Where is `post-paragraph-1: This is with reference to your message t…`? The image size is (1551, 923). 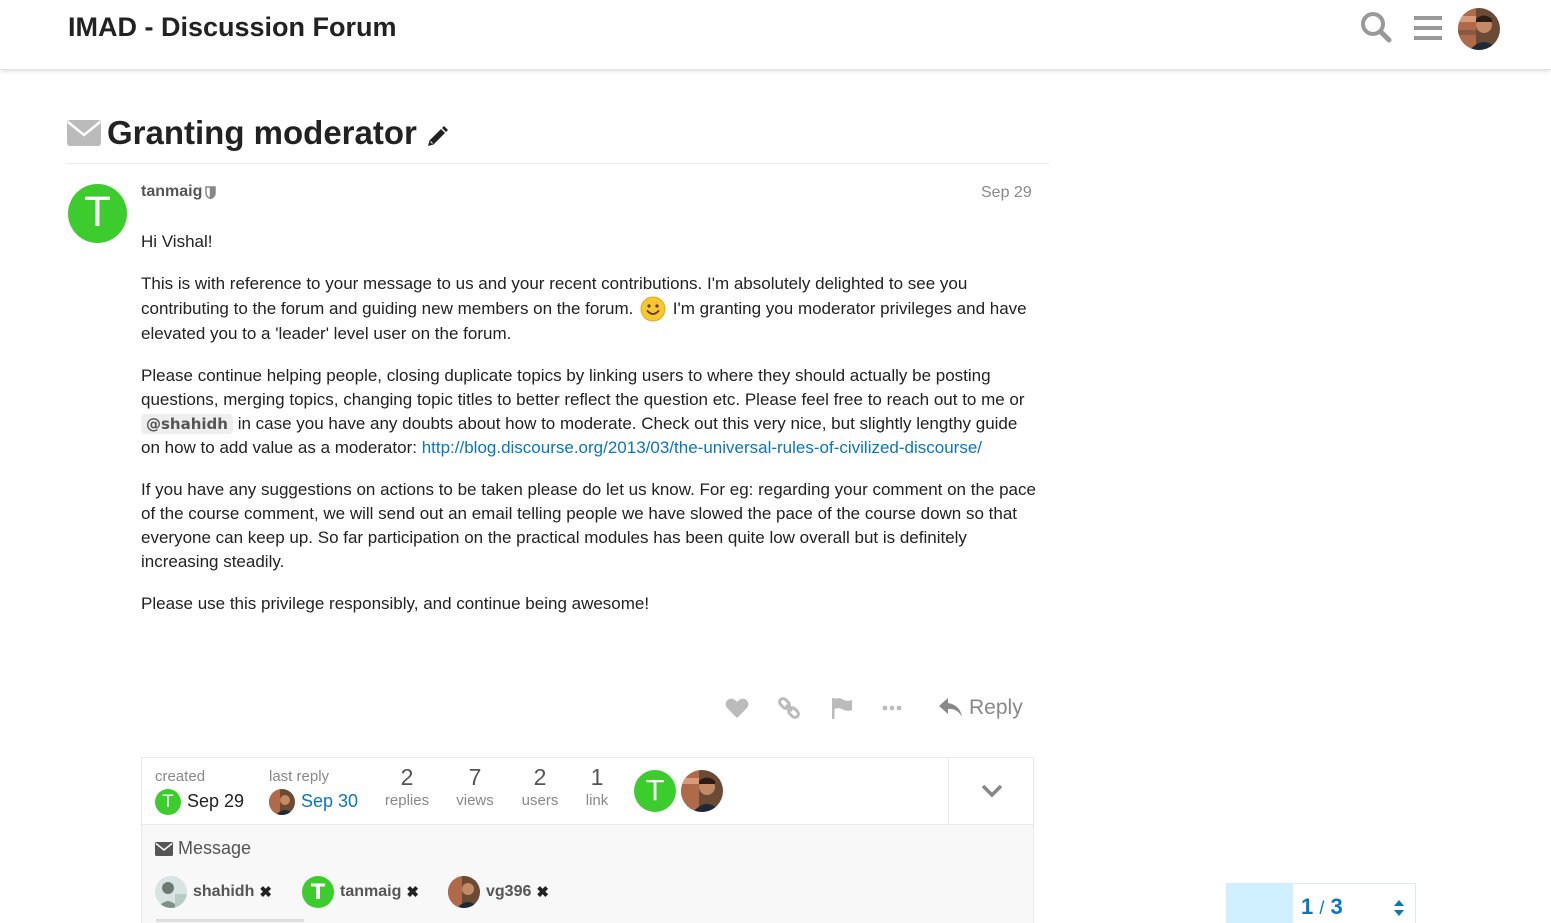 post-paragraph-1: This is with reference to your message t… is located at coordinates (588, 309).